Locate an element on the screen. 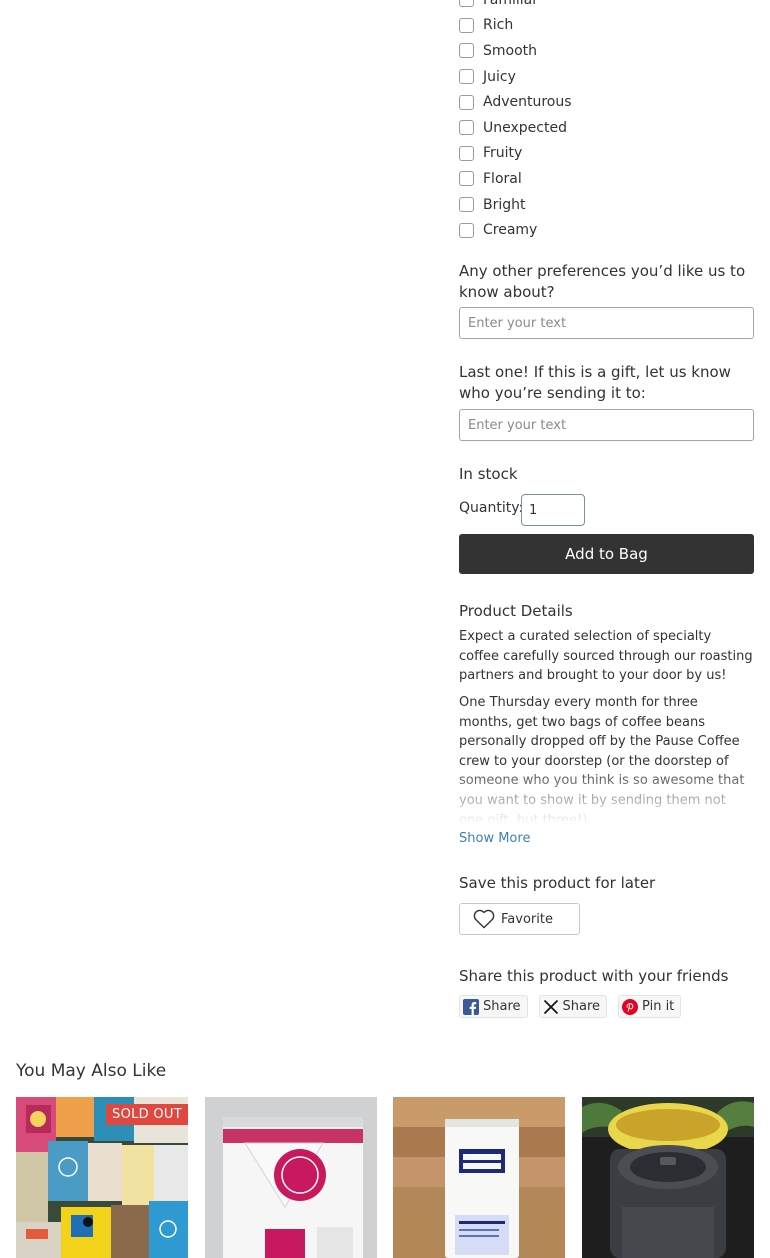 This screenshot has height=1258, width=770. share-title: Share this product with your friends is located at coordinates (594, 976).